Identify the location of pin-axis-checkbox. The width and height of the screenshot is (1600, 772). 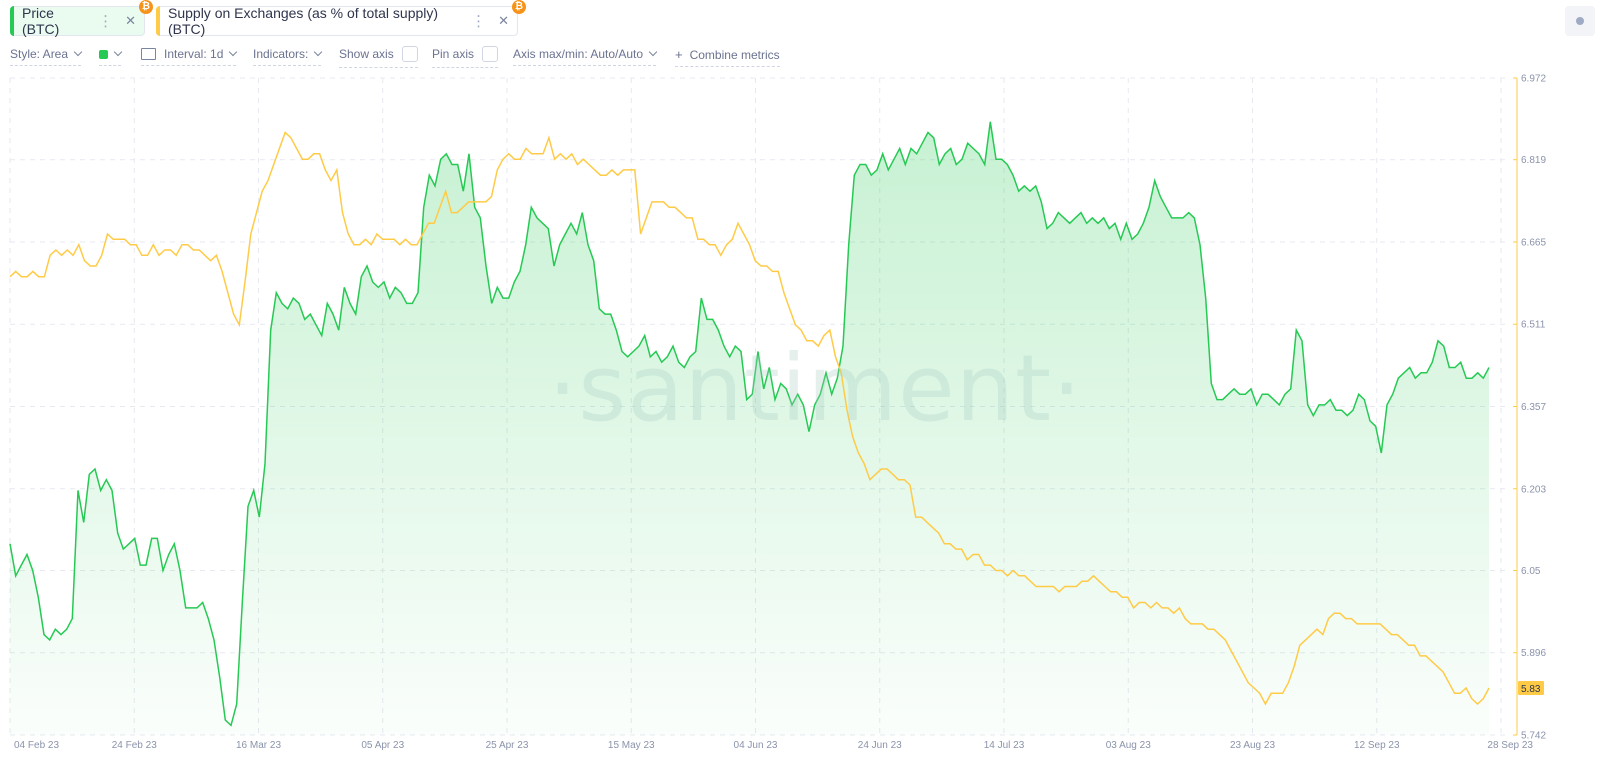
(490, 54).